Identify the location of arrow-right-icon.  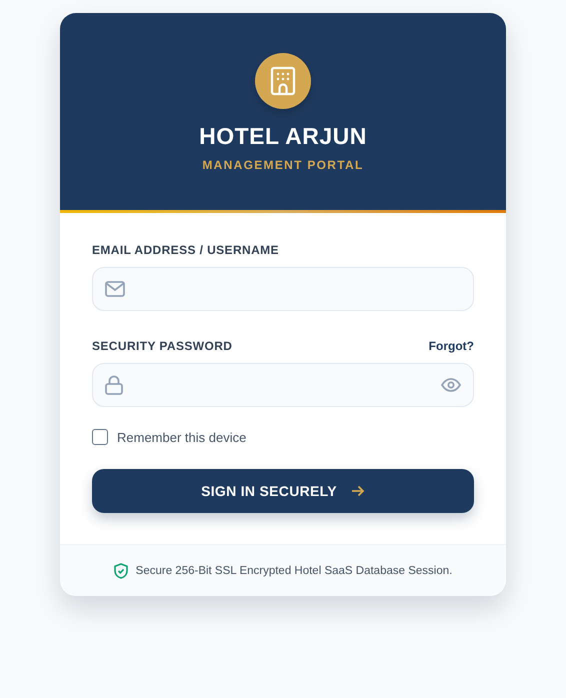
(357, 491).